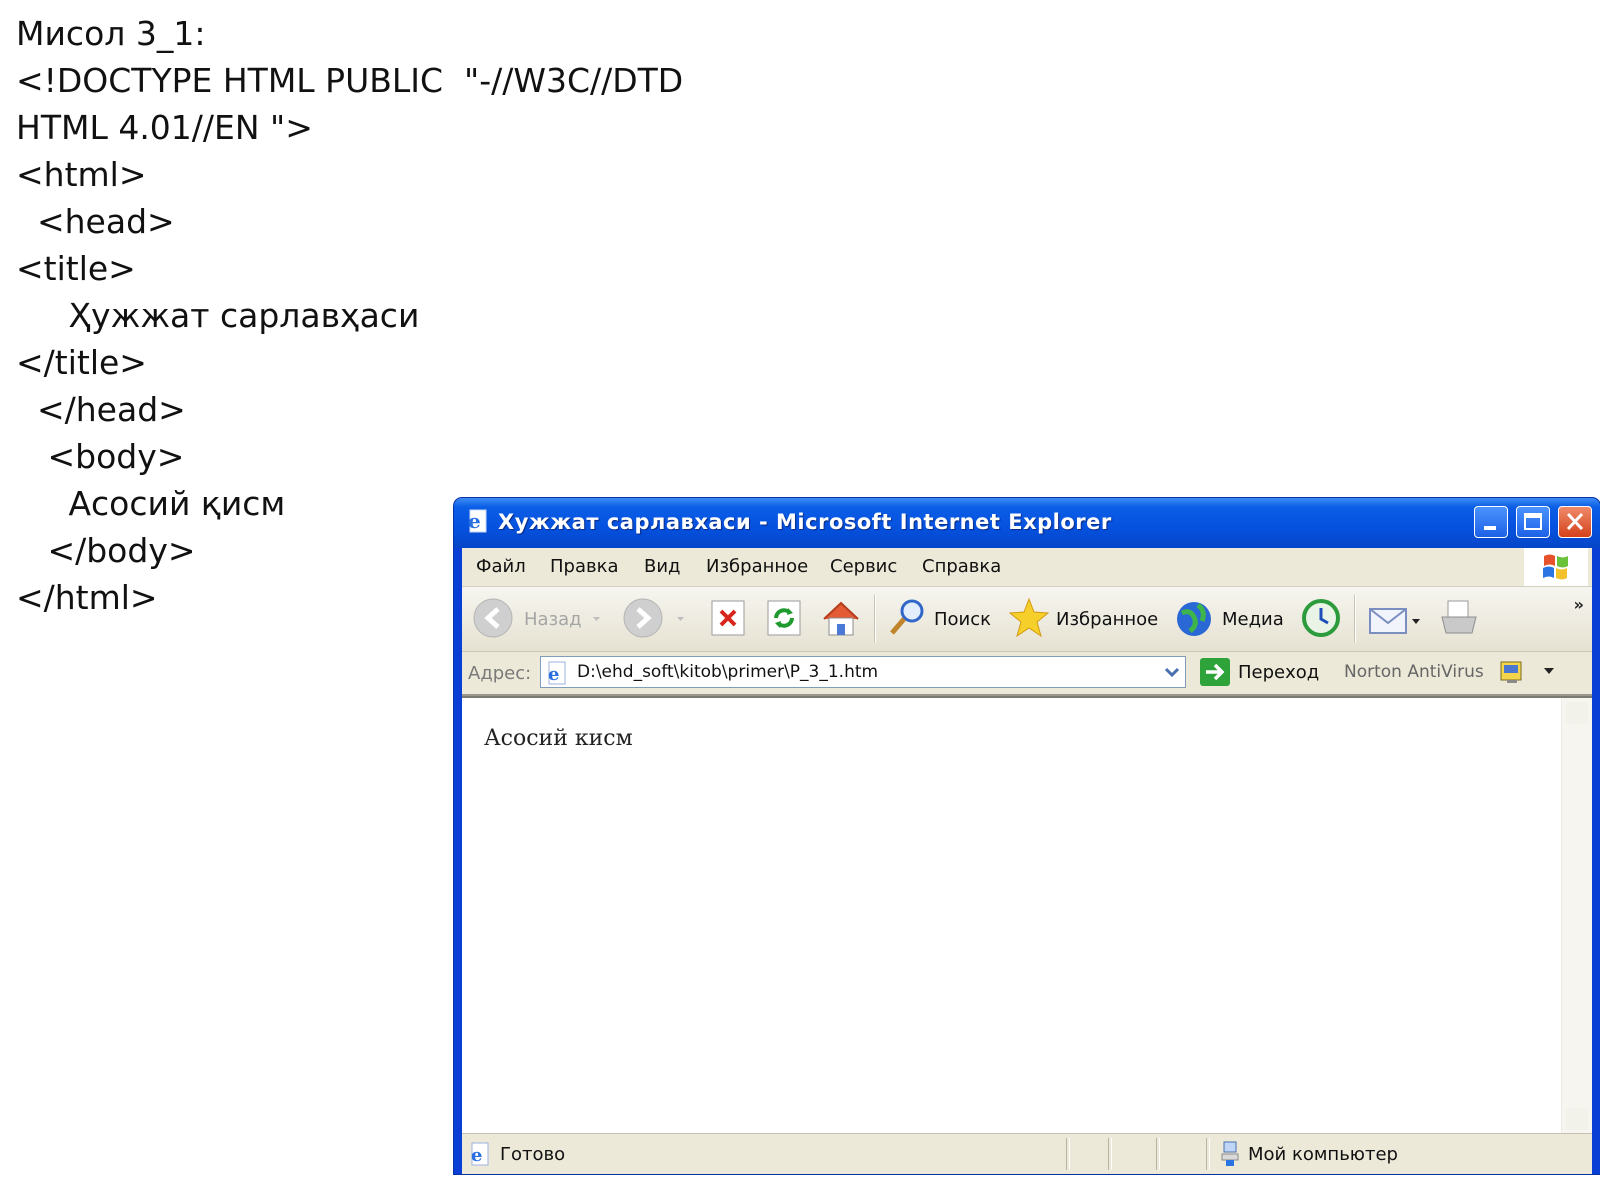 The image size is (1600, 1200). Describe the element at coordinates (1579, 604) in the screenshot. I see `toolbar-overflow-chevron: »` at that location.